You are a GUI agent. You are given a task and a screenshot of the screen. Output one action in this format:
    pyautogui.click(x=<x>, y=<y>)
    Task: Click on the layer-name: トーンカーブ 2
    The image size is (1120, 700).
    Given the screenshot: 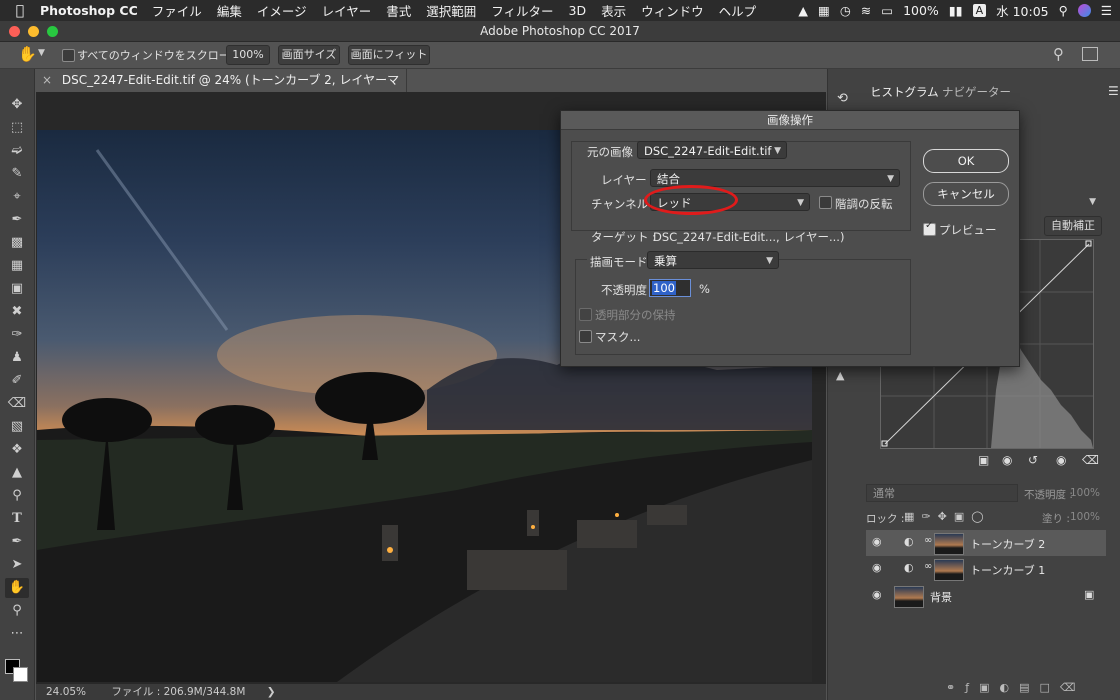 What is the action you would take?
    pyautogui.click(x=1007, y=544)
    